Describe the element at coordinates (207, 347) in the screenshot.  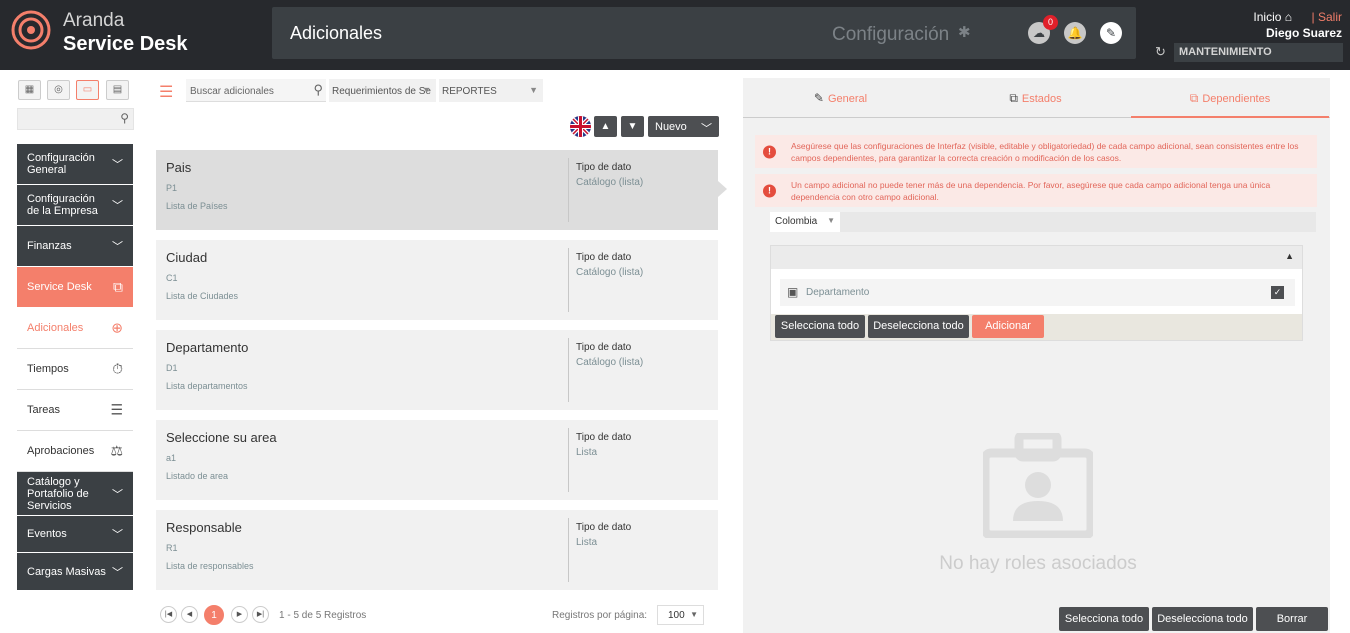
I see `item-name: Departamento` at that location.